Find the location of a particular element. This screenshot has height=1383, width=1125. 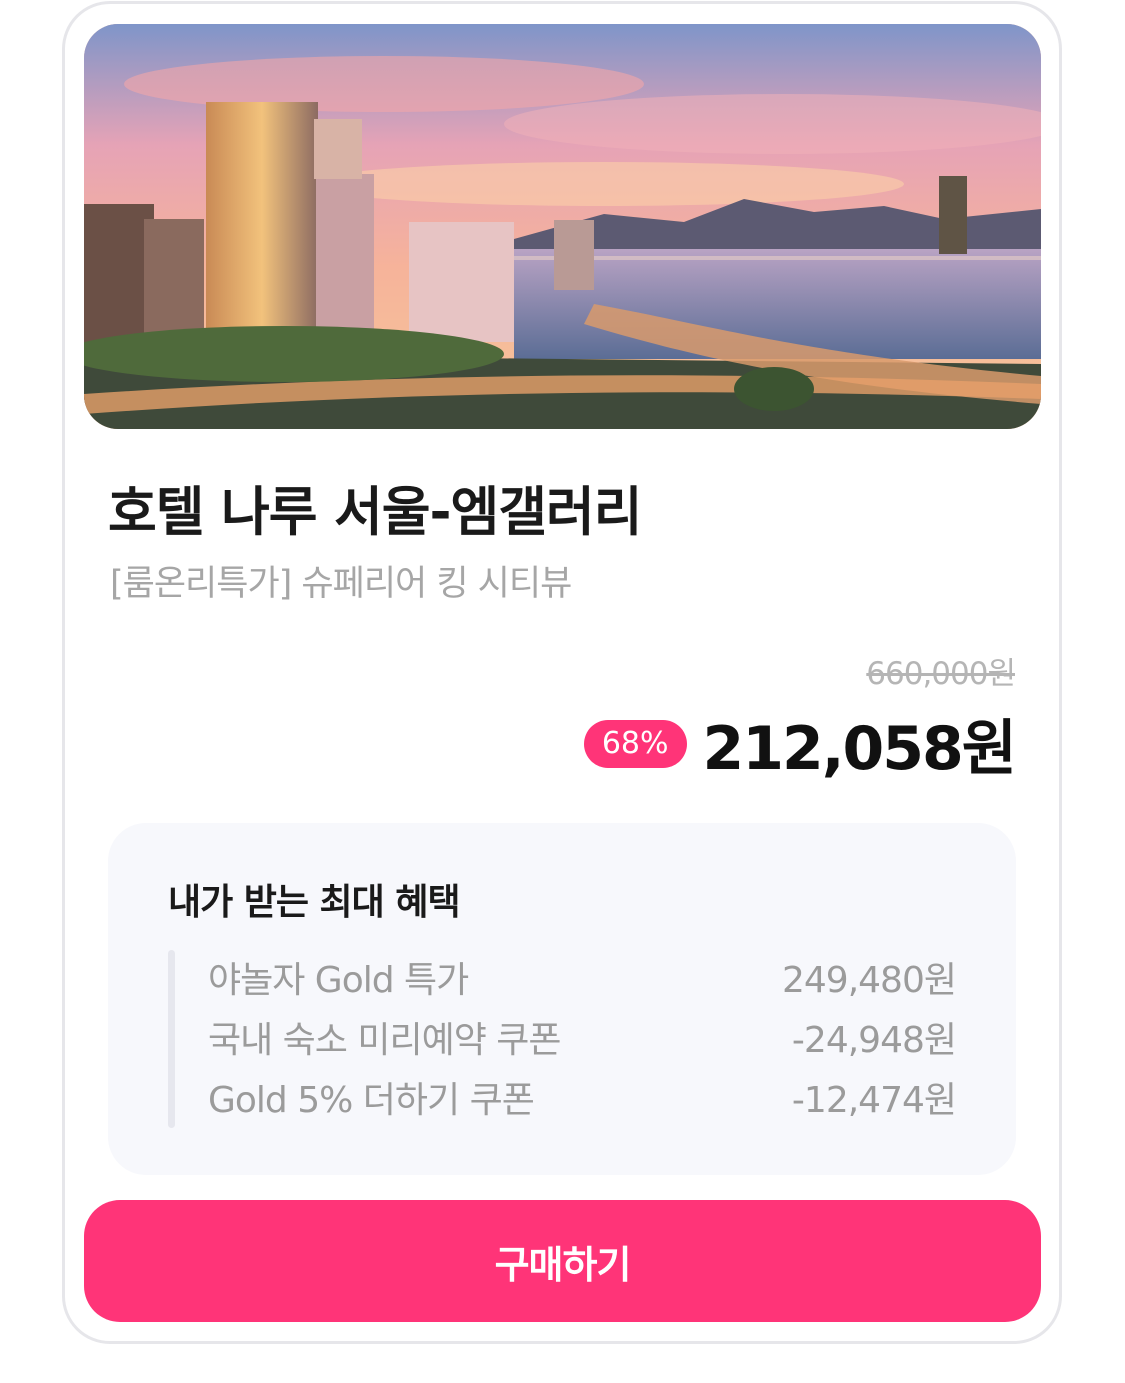

benefit-row: 국내 숙소 미리예약 쿠폰 -24,948원 is located at coordinates (582, 1037).